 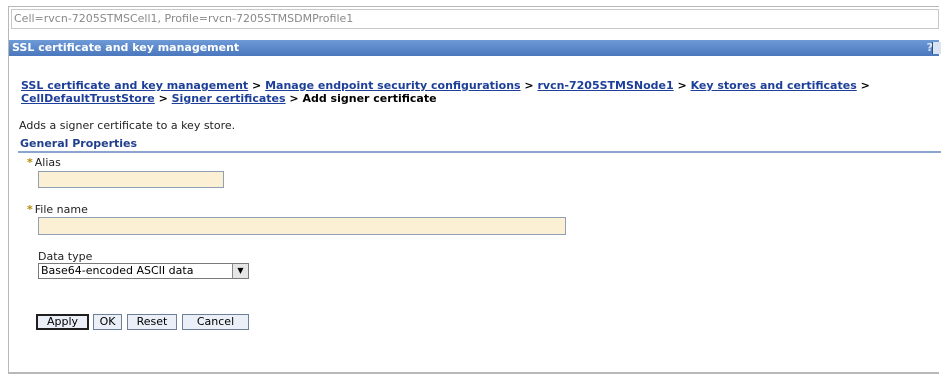 What do you see at coordinates (65, 256) in the screenshot?
I see `datatype-label: Data type` at bounding box center [65, 256].